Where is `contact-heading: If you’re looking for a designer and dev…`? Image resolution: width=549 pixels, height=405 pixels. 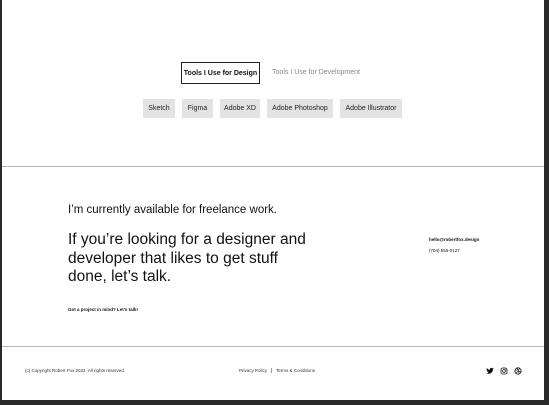
contact-heading: If you’re looking for a designer and dev… is located at coordinates (187, 258).